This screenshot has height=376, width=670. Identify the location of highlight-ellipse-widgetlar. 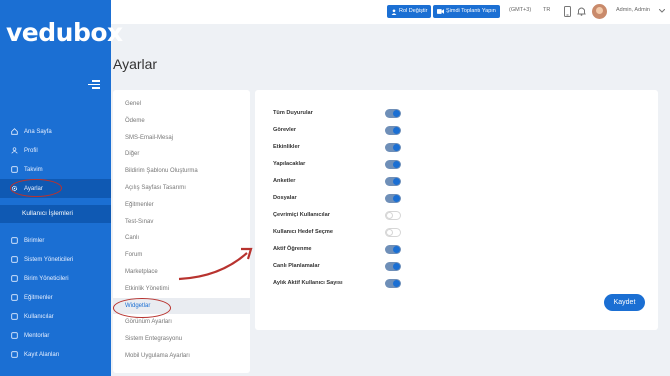
(142, 308).